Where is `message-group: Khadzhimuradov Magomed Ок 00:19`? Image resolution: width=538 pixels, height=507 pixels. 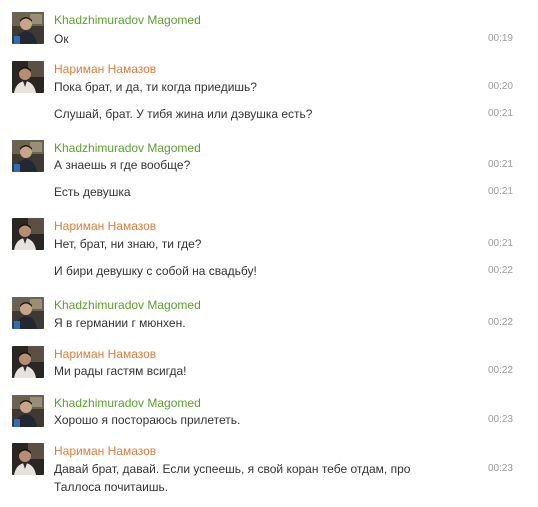
message-group: Khadzhimuradov Magomed Ок 00:19 is located at coordinates (269, 30).